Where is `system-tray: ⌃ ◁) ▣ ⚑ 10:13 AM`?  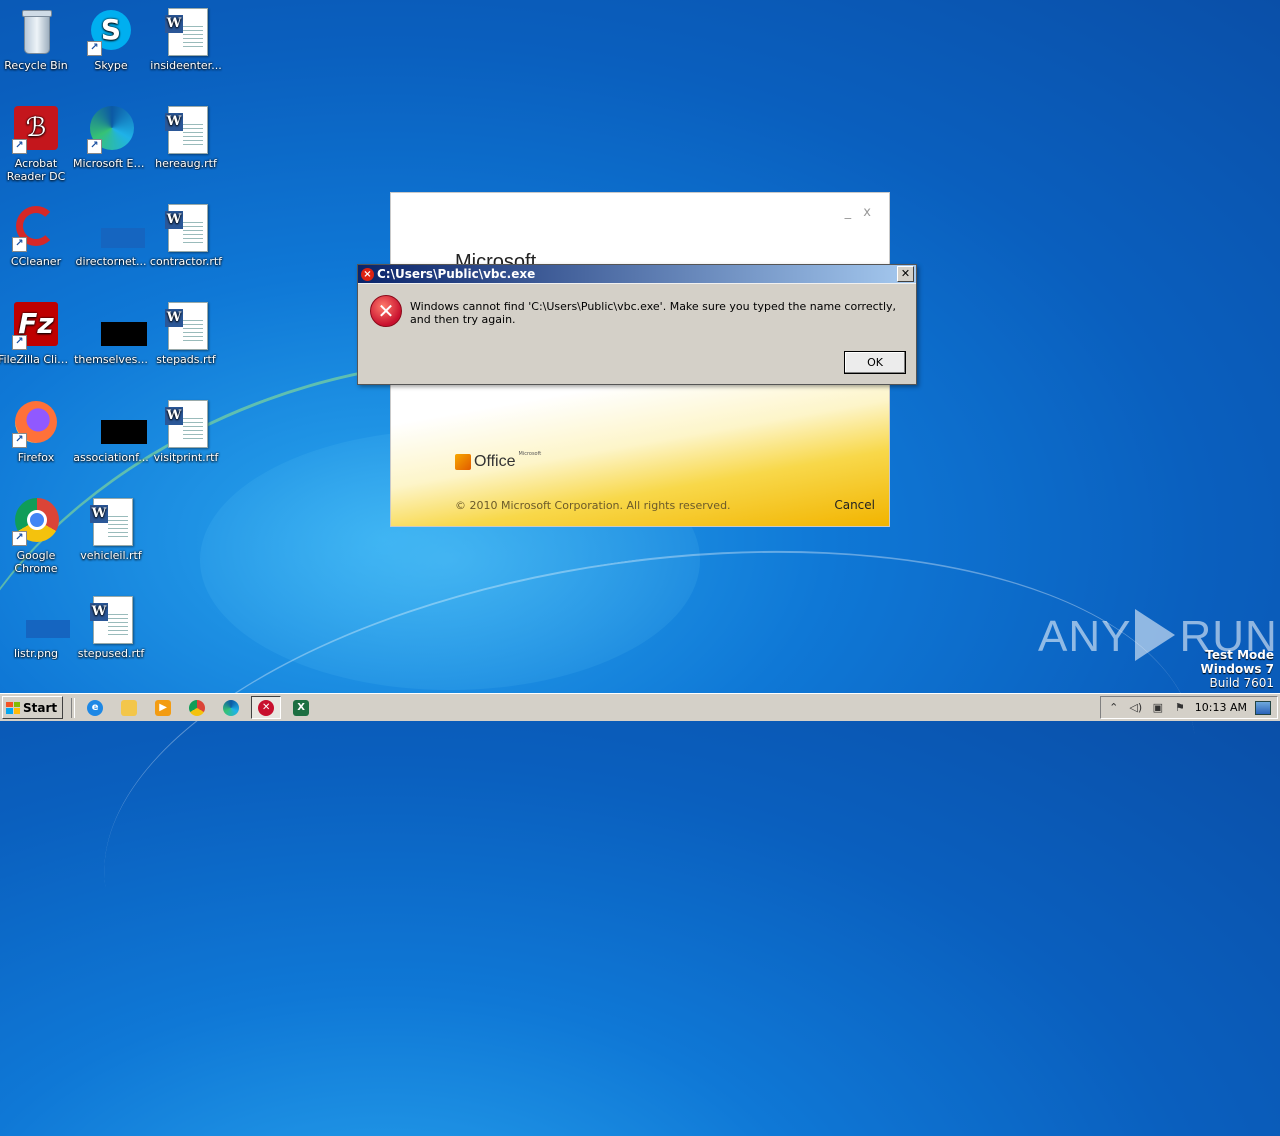
system-tray: ⌃ ◁) ▣ ⚑ 10:13 AM is located at coordinates (1188, 707).